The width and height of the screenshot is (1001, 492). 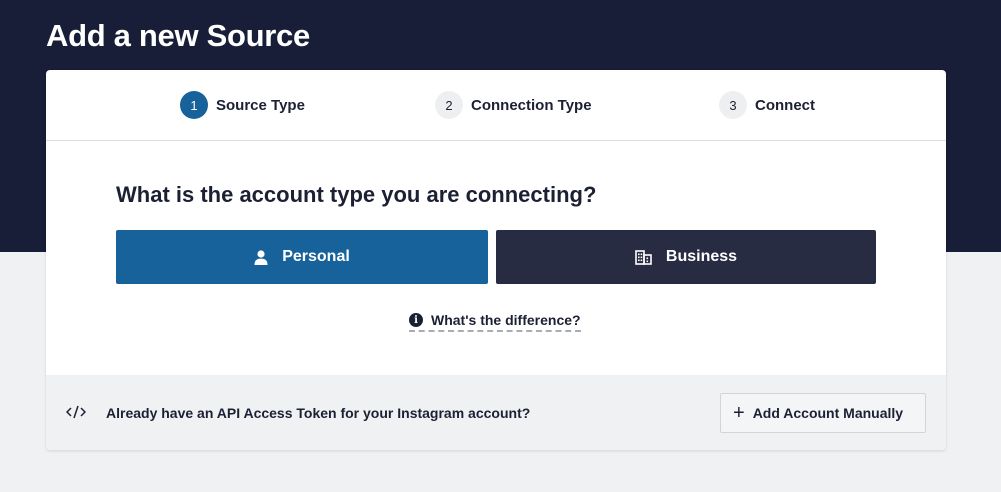 What do you see at coordinates (316, 256) in the screenshot?
I see `personal-button-label: Personal` at bounding box center [316, 256].